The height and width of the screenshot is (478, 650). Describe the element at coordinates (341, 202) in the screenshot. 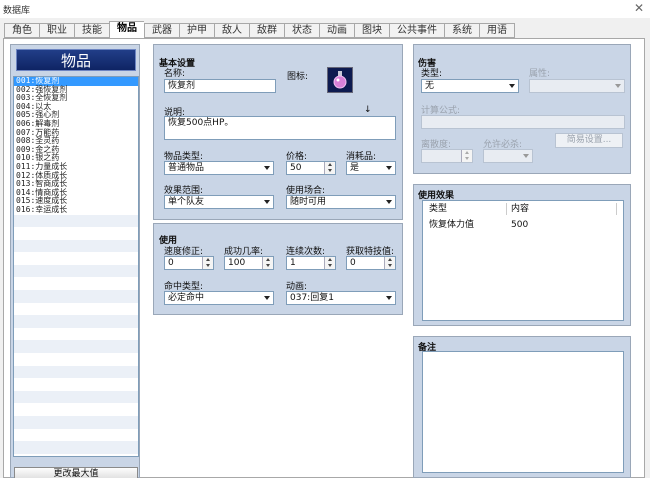

I see `occasion-select: 随时可用` at that location.